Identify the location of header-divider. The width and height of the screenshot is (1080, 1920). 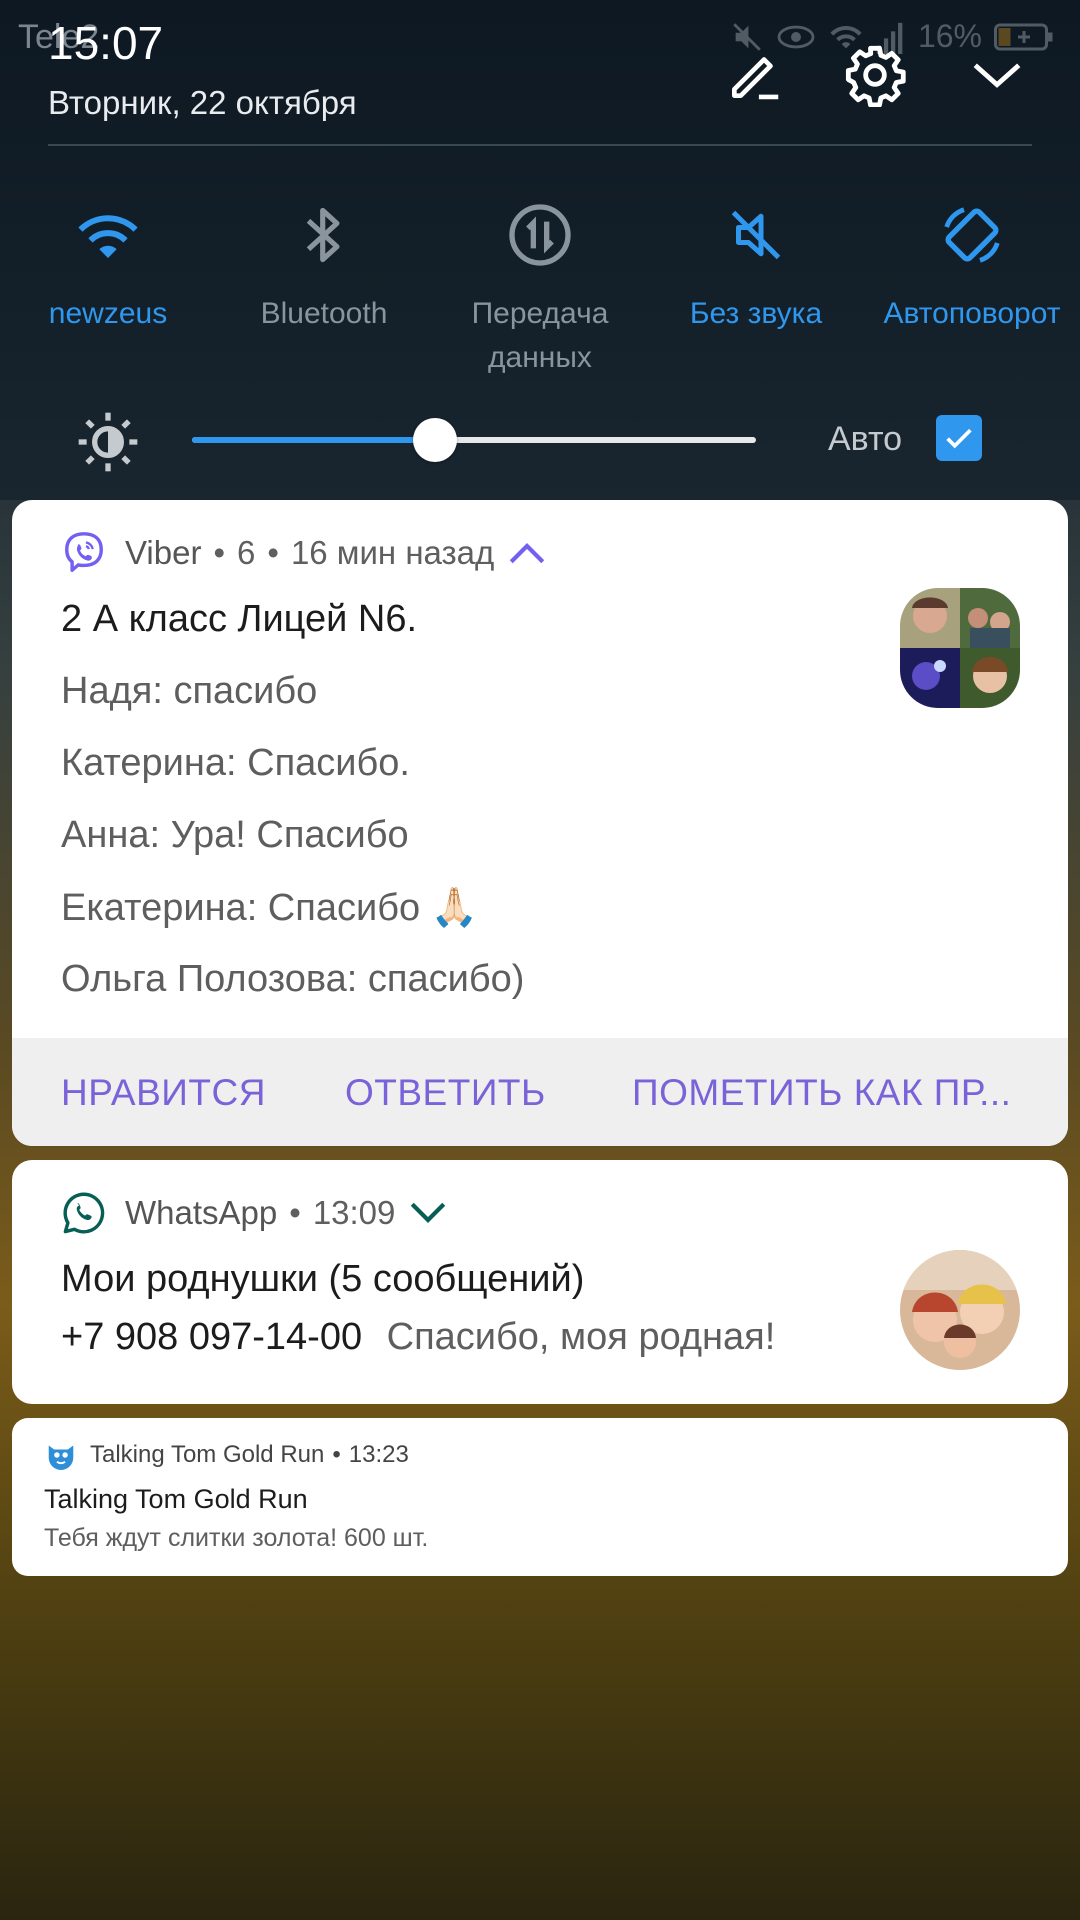
(540, 145).